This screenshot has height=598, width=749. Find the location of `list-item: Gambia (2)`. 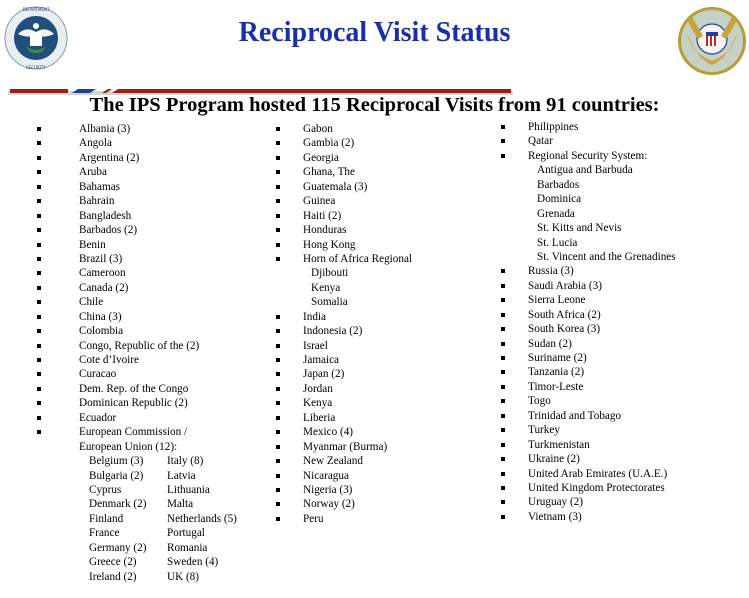

list-item: Gambia (2) is located at coordinates (380, 143).